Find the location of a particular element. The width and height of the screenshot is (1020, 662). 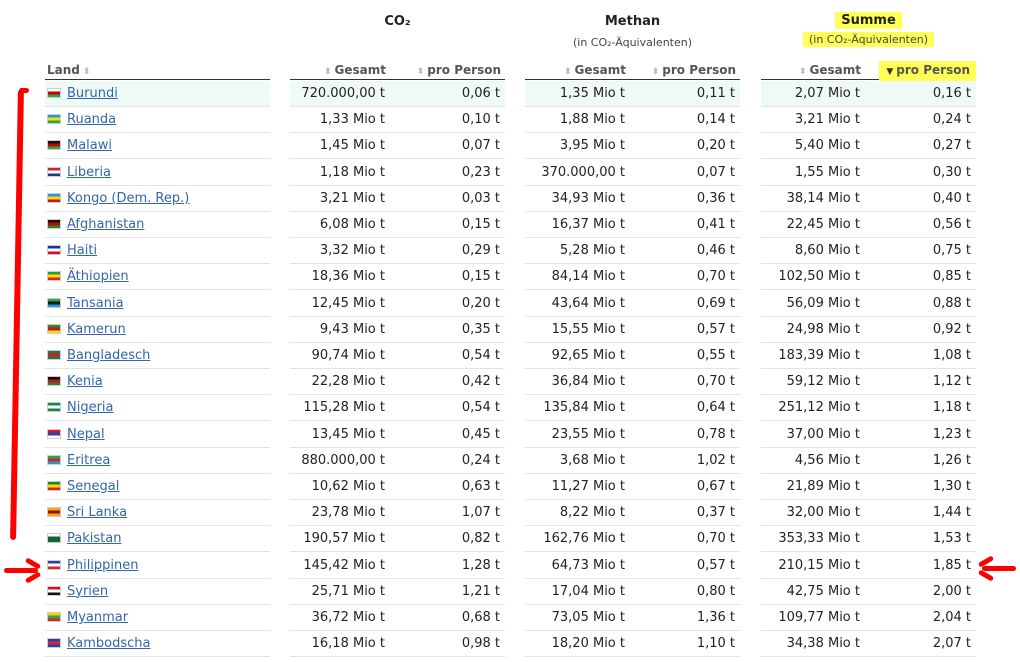

cell-summe-gesamt: 22,45 Mio t is located at coordinates (813, 225).